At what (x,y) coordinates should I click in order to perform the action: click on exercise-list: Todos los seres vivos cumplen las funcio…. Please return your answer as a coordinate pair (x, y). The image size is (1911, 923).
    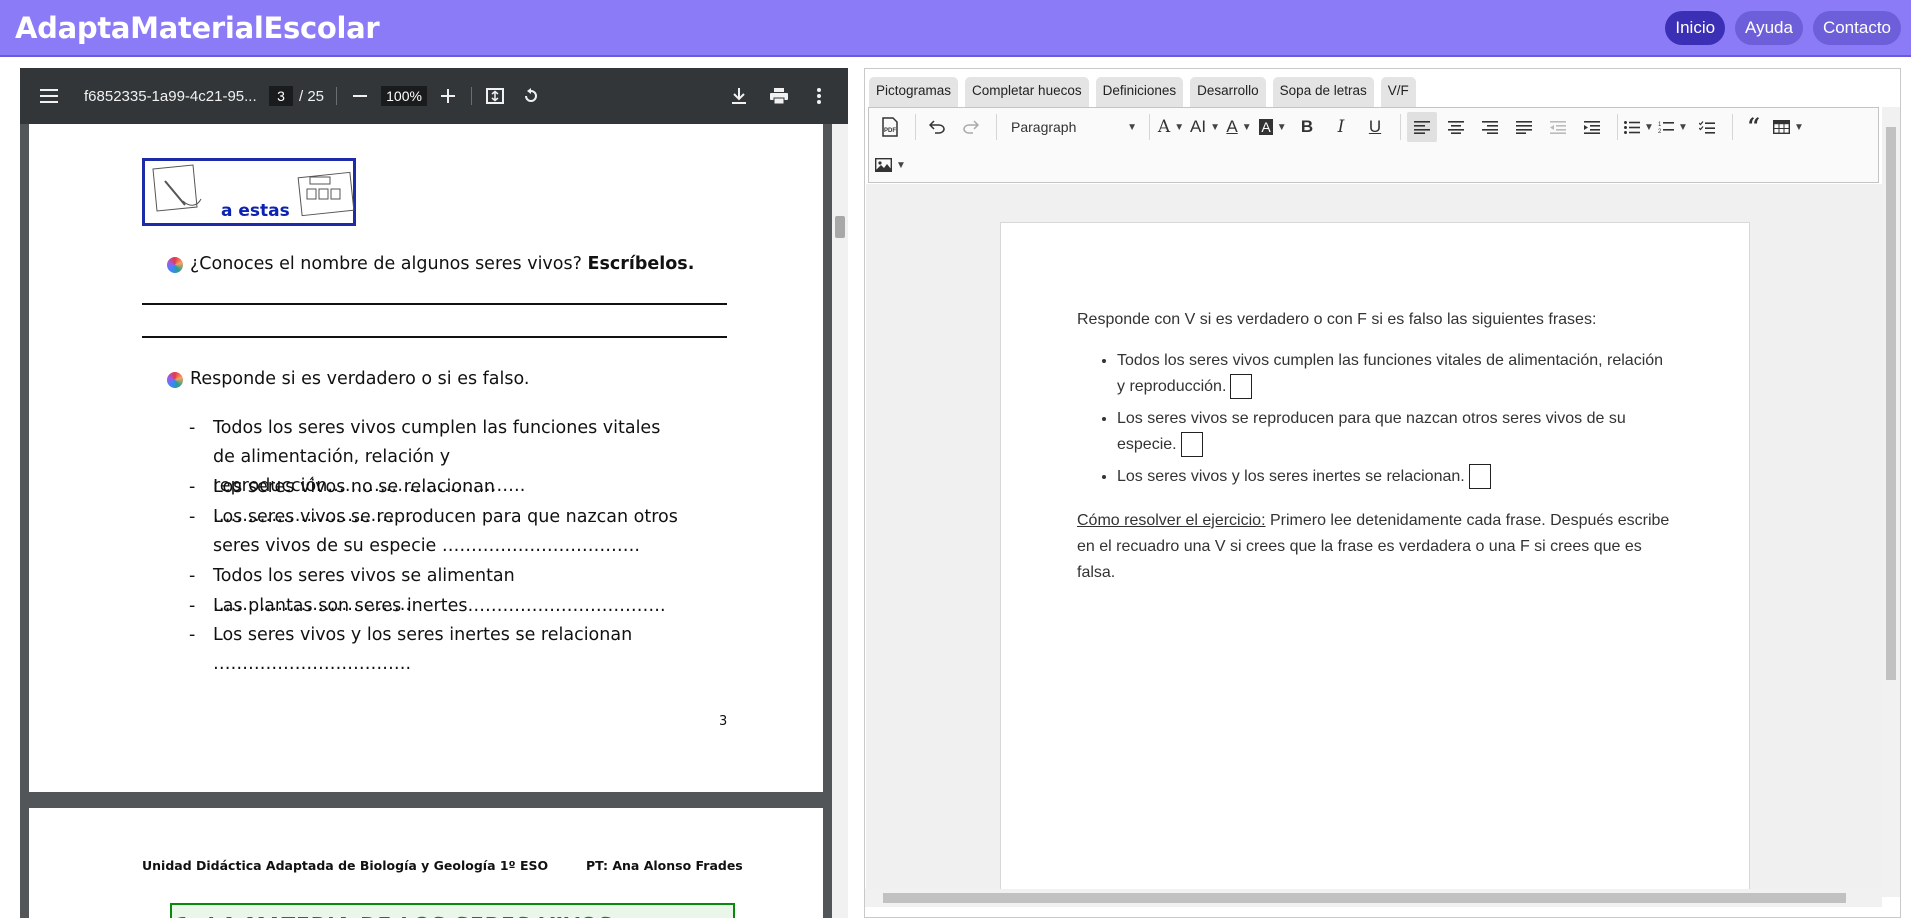
    Looking at the image, I should click on (1395, 419).